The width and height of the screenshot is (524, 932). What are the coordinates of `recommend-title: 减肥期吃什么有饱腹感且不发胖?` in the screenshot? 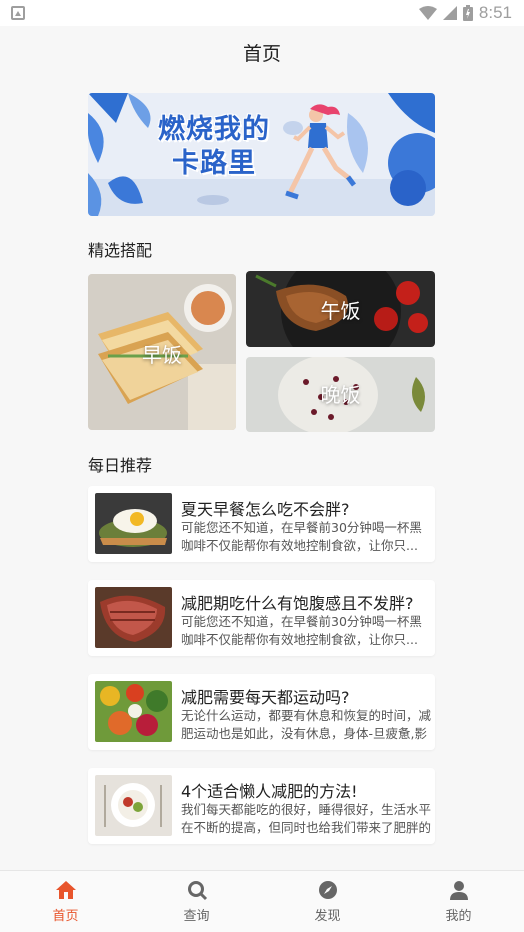 It's located at (297, 603).